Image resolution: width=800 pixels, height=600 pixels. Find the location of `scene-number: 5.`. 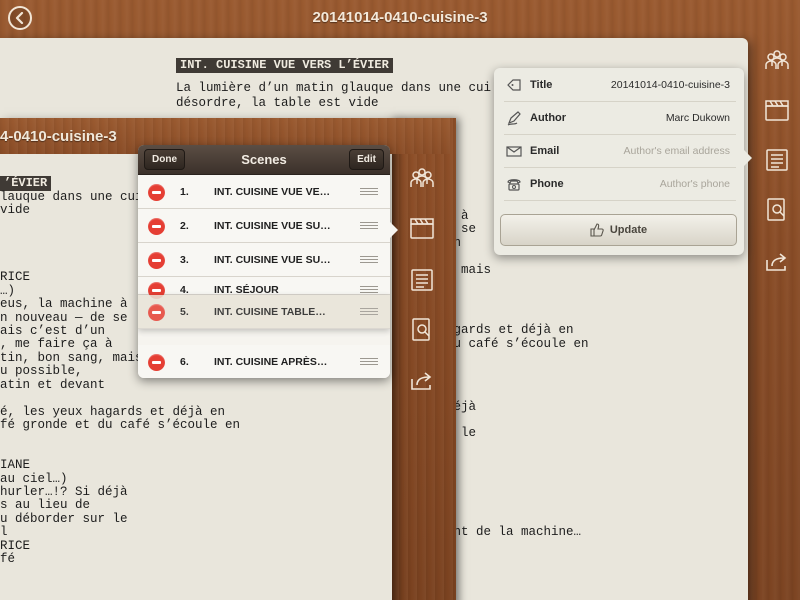

scene-number: 5. is located at coordinates (184, 312).